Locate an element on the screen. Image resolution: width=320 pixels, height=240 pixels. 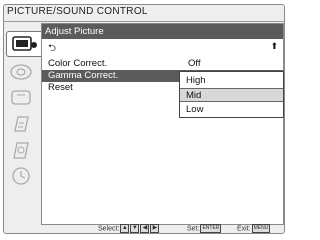
timer-icon is located at coordinates (22, 176).